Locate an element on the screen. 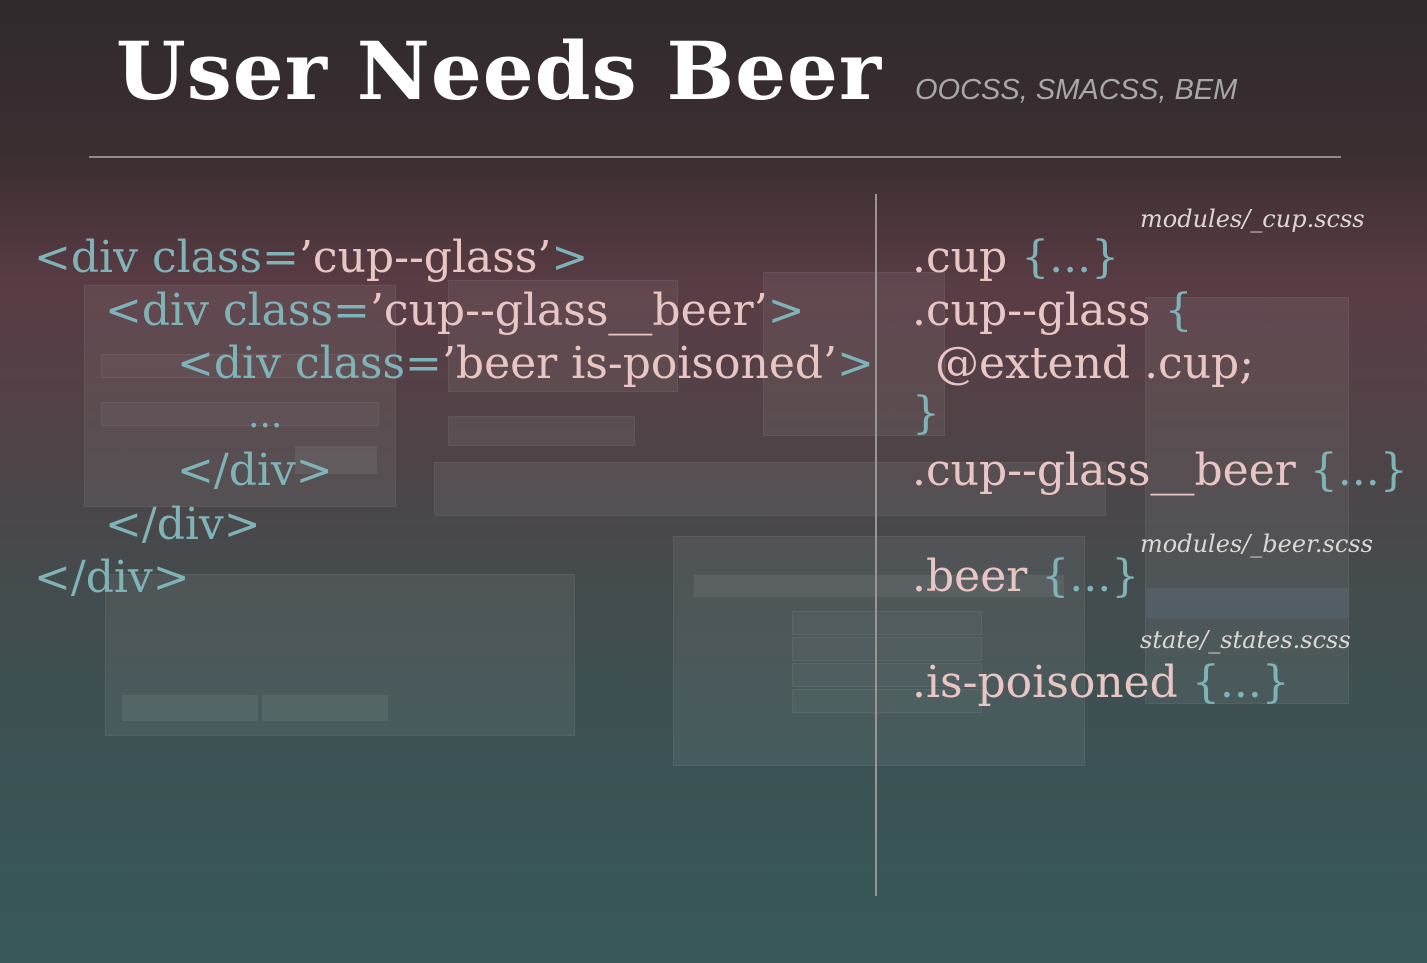  scss-glass-rule: .cup--glass { is located at coordinates (1052, 311).